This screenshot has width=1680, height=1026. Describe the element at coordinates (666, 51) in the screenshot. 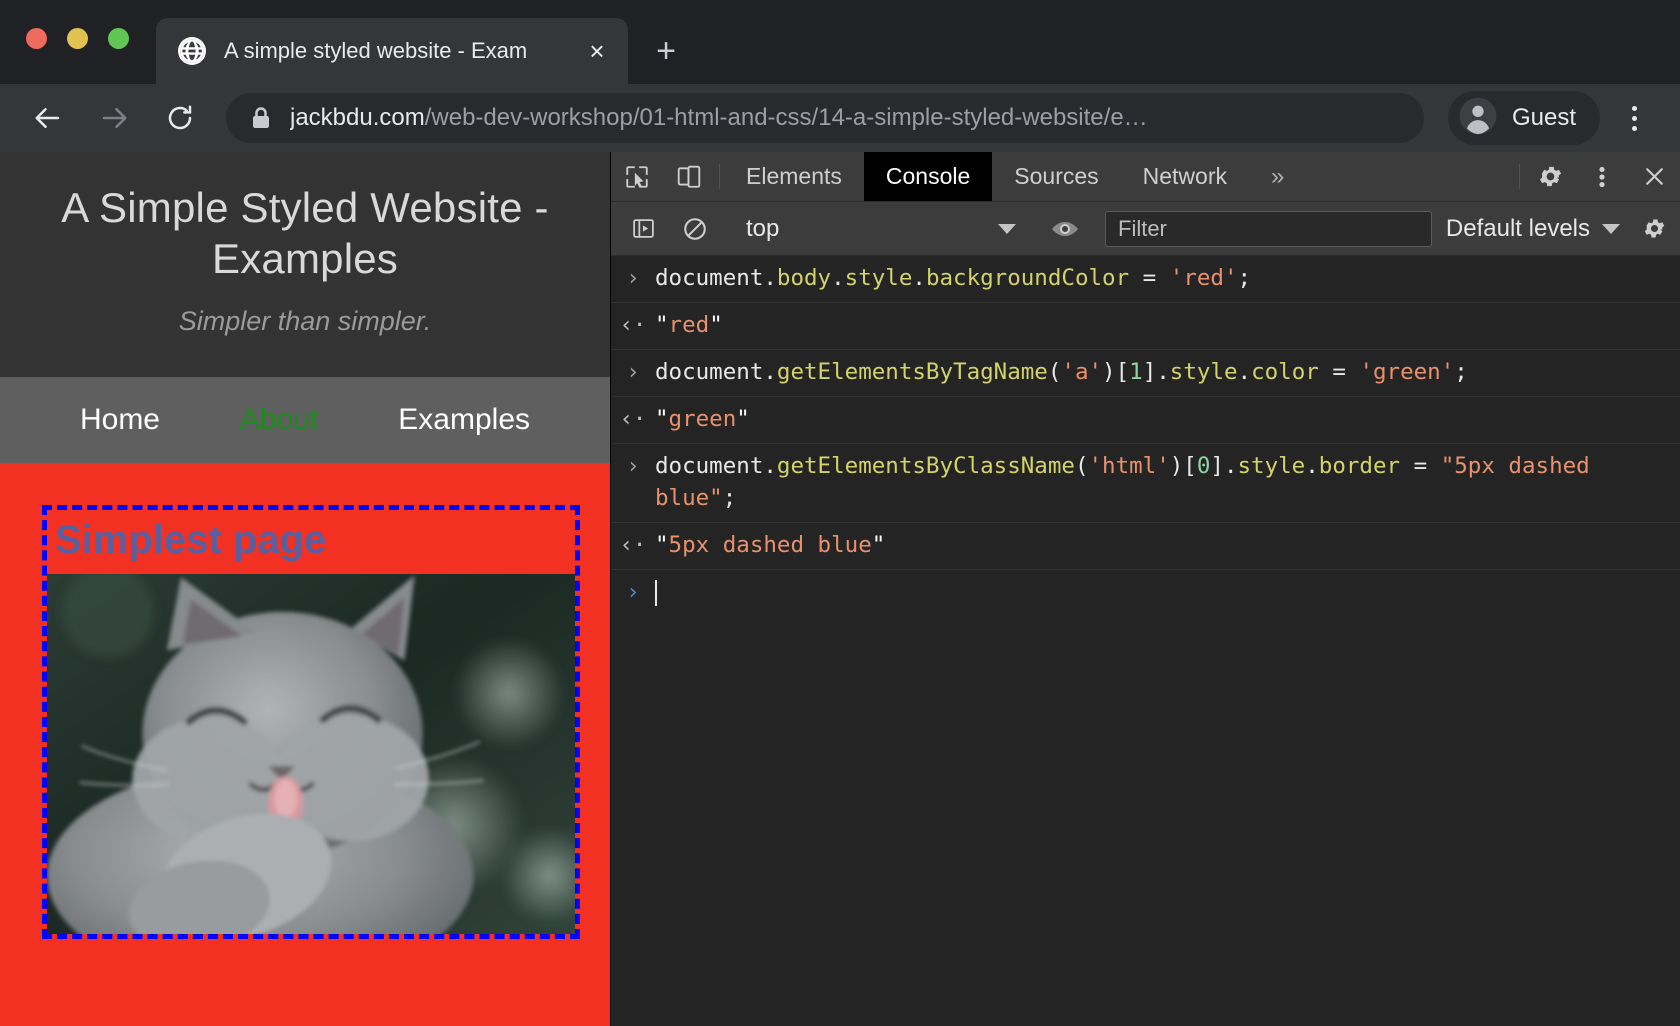

I see `new-tab-button: +` at that location.